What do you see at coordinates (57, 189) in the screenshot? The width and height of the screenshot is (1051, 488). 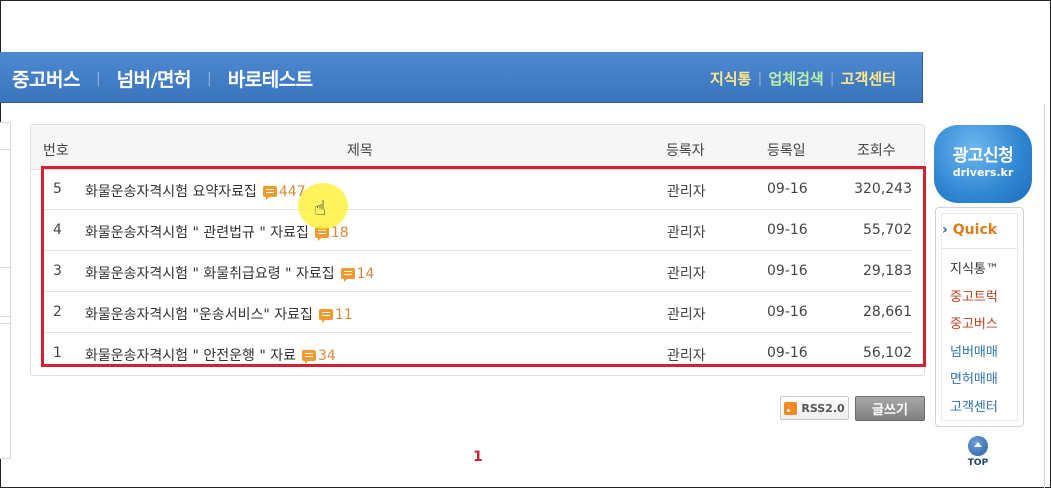 I see `row-number: 5` at bounding box center [57, 189].